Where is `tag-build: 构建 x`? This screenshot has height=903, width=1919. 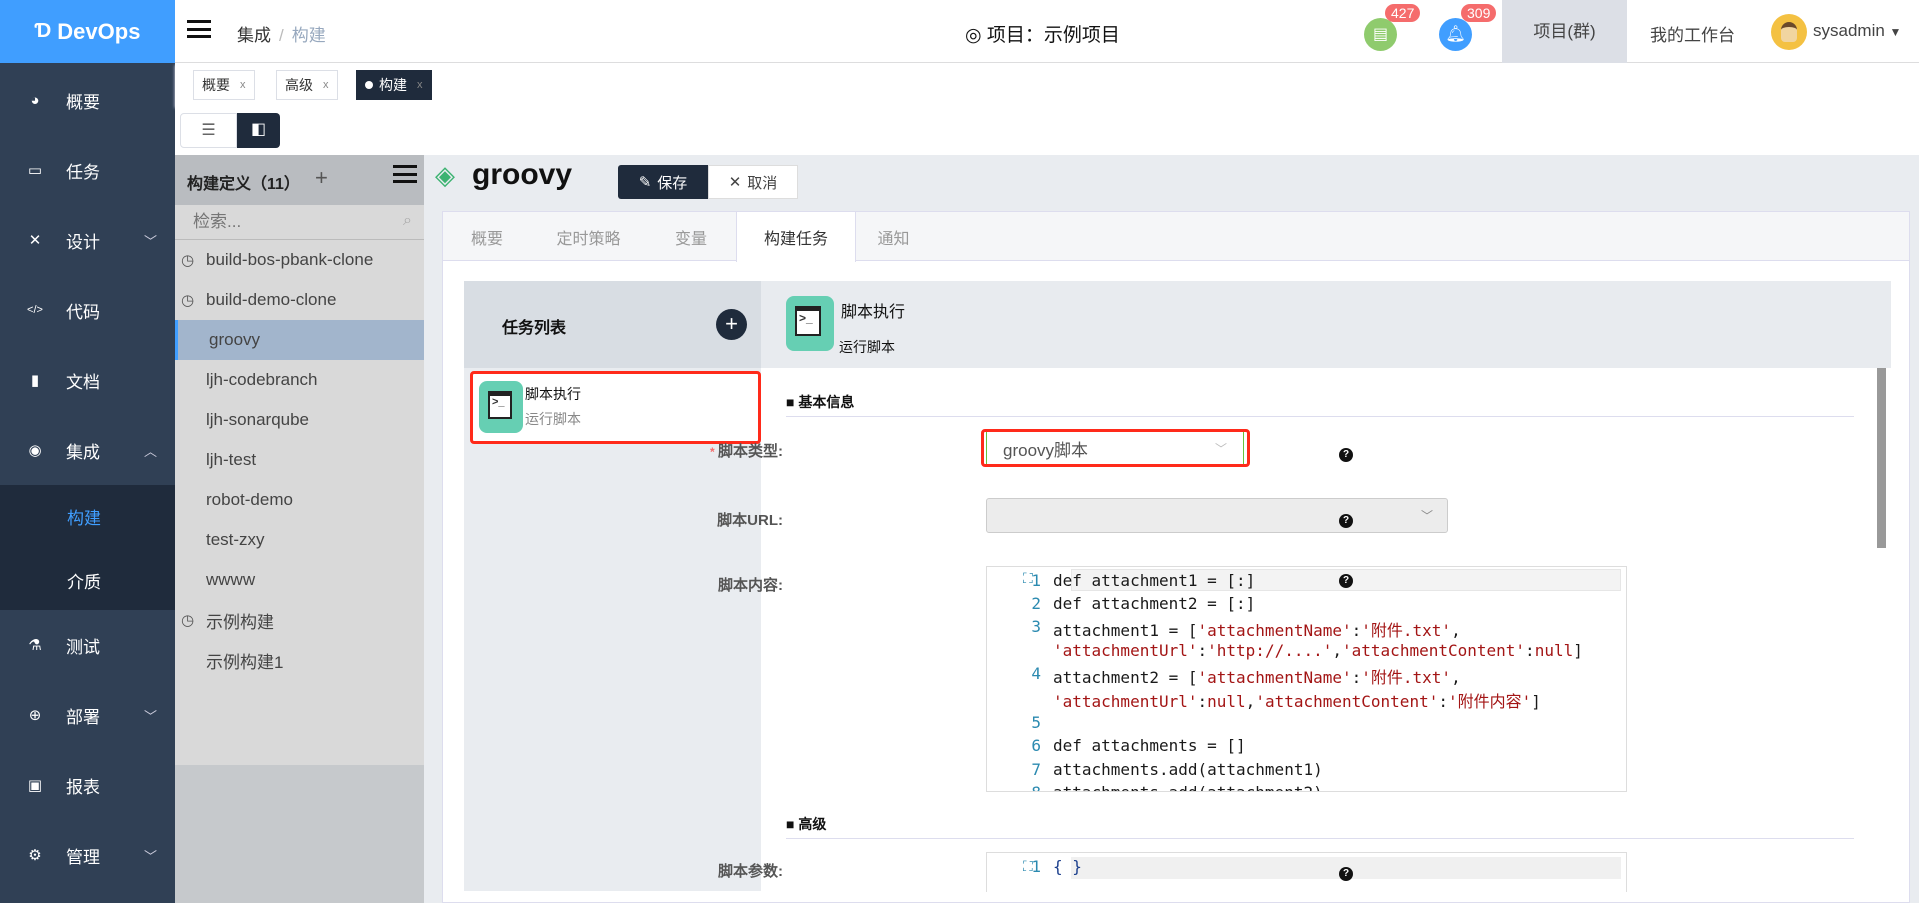
tag-build: 构建 x is located at coordinates (394, 85).